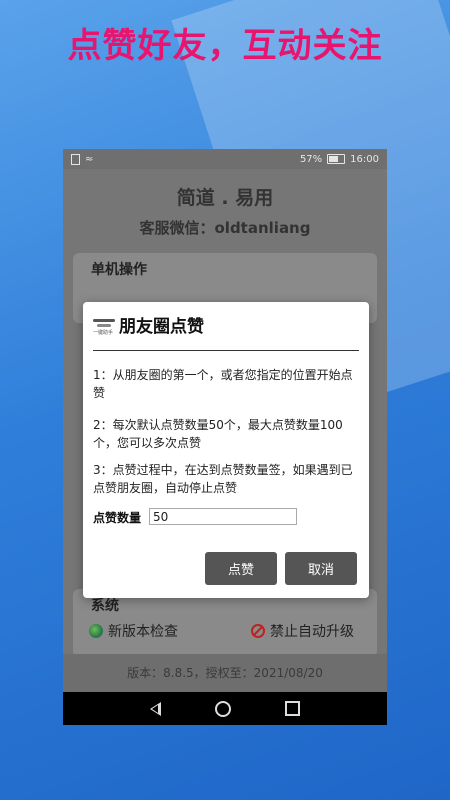 Image resolution: width=450 pixels, height=800 pixels. Describe the element at coordinates (225, 623) in the screenshot. I see `system-card: 系统 新版本检查 禁止自动升级` at that location.